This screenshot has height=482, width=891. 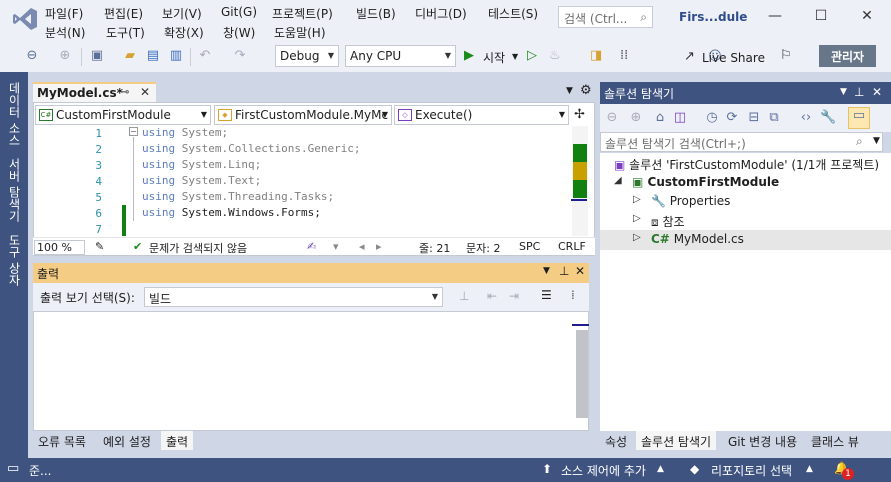 What do you see at coordinates (153, 56) in the screenshot?
I see `save-icon: ▤` at bounding box center [153, 56].